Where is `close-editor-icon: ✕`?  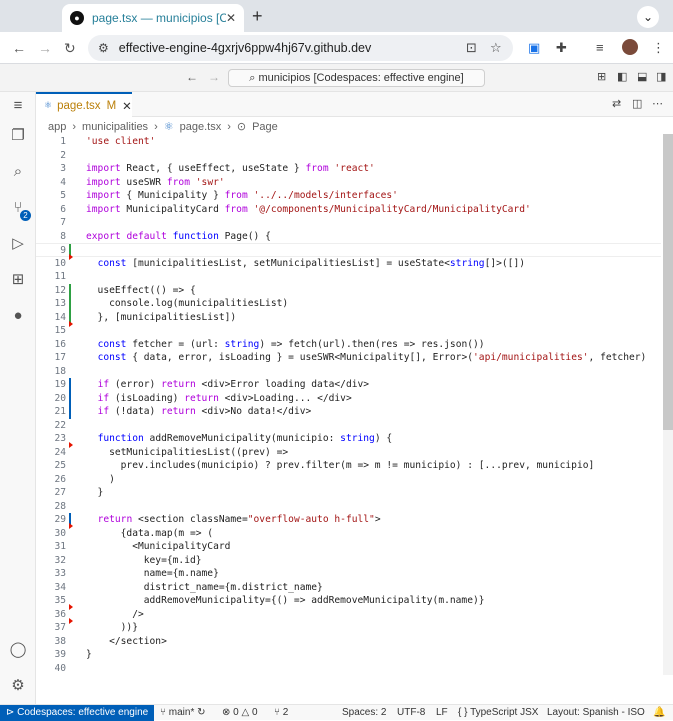
close-editor-icon: ✕ is located at coordinates (127, 106).